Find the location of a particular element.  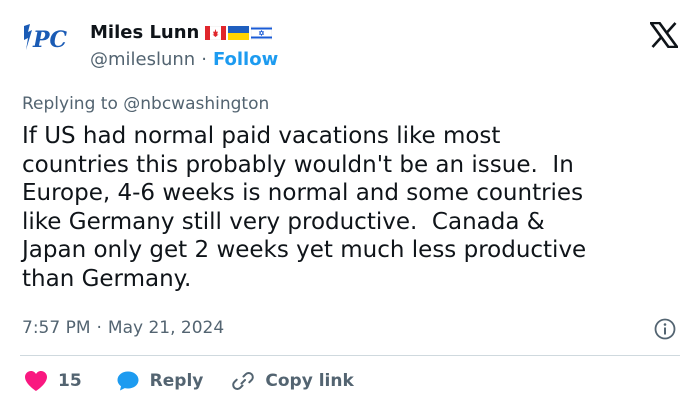

x-logo-icon is located at coordinates (664, 35).